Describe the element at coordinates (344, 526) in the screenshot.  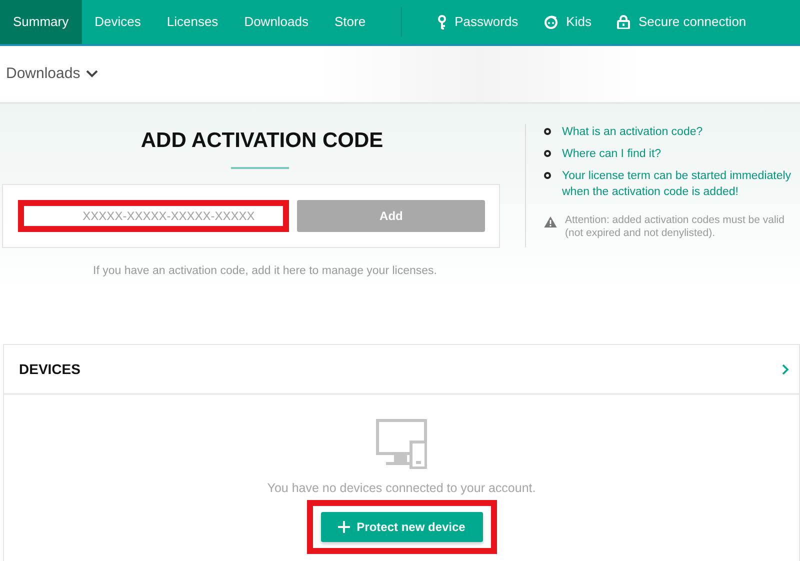
I see `plus-icon` at that location.